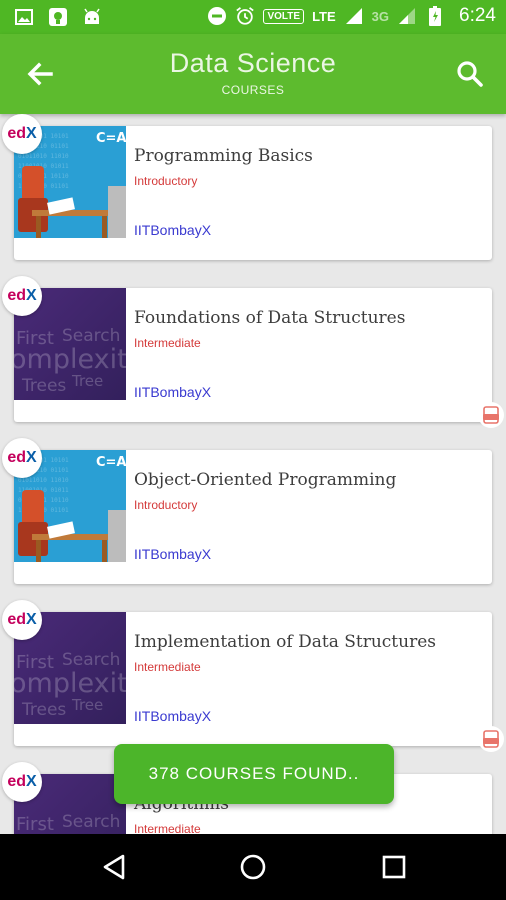 The height and width of the screenshot is (900, 506). What do you see at coordinates (354, 16) in the screenshot?
I see `signal-icon` at bounding box center [354, 16].